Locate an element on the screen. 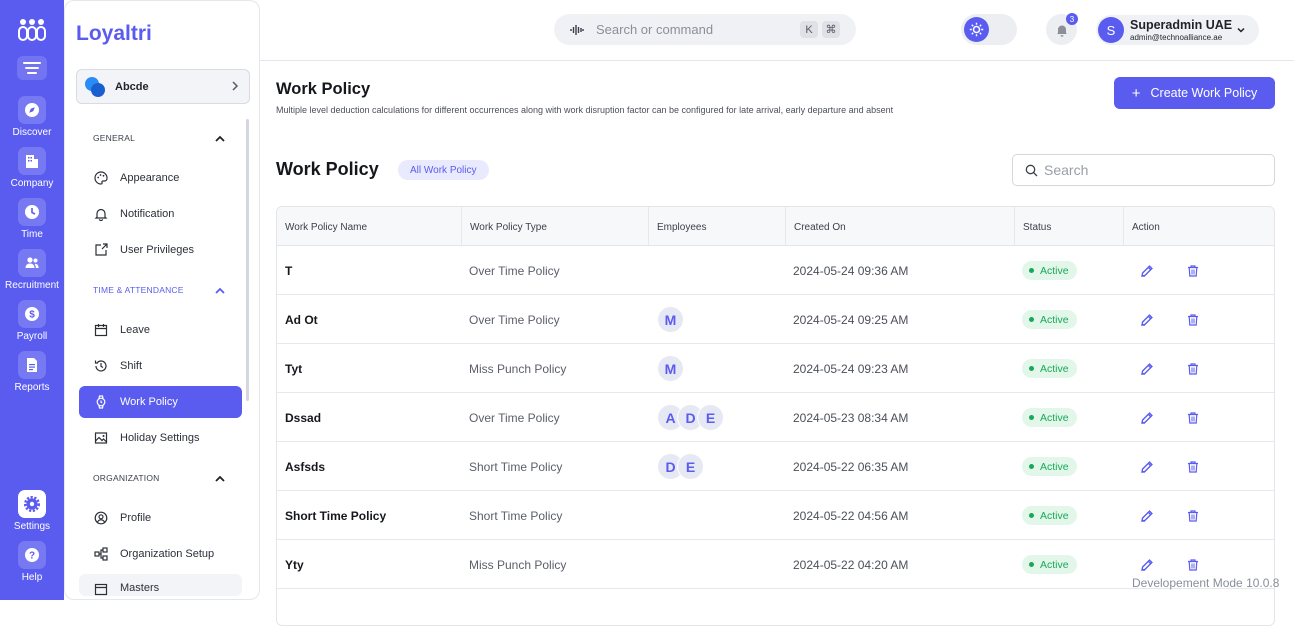  shortcut-key-cmd: ⌘ is located at coordinates (831, 29).